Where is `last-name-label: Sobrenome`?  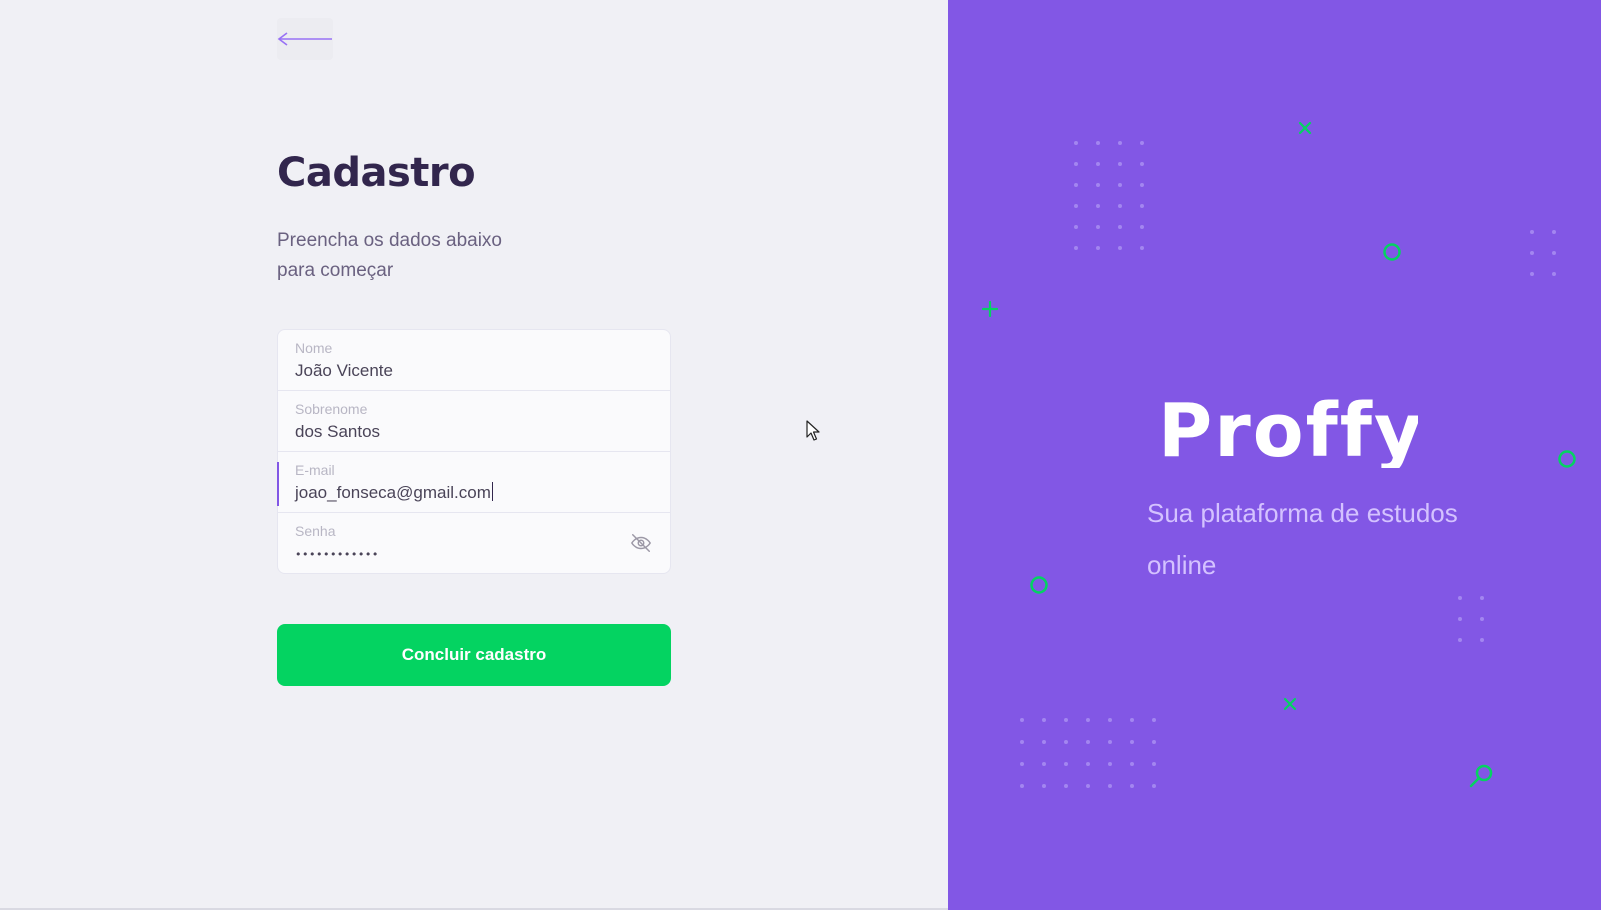 last-name-label: Sobrenome is located at coordinates (331, 409).